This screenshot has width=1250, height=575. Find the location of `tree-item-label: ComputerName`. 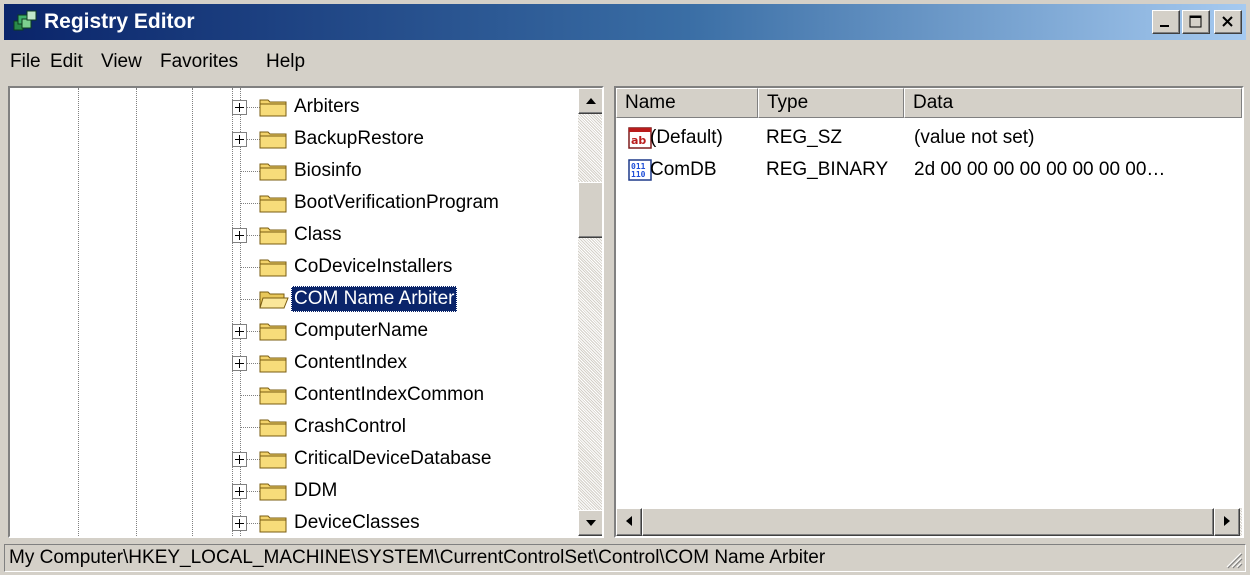

tree-item-label: ComputerName is located at coordinates (361, 331).